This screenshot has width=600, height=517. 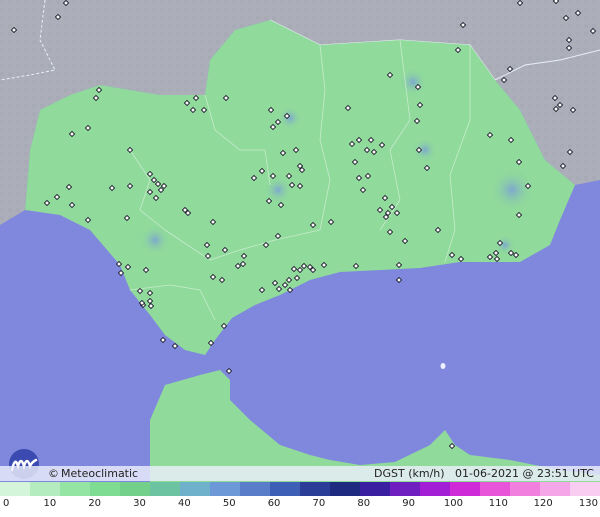 What do you see at coordinates (139, 503) in the screenshot?
I see `scale-tick-label: 30` at bounding box center [139, 503].